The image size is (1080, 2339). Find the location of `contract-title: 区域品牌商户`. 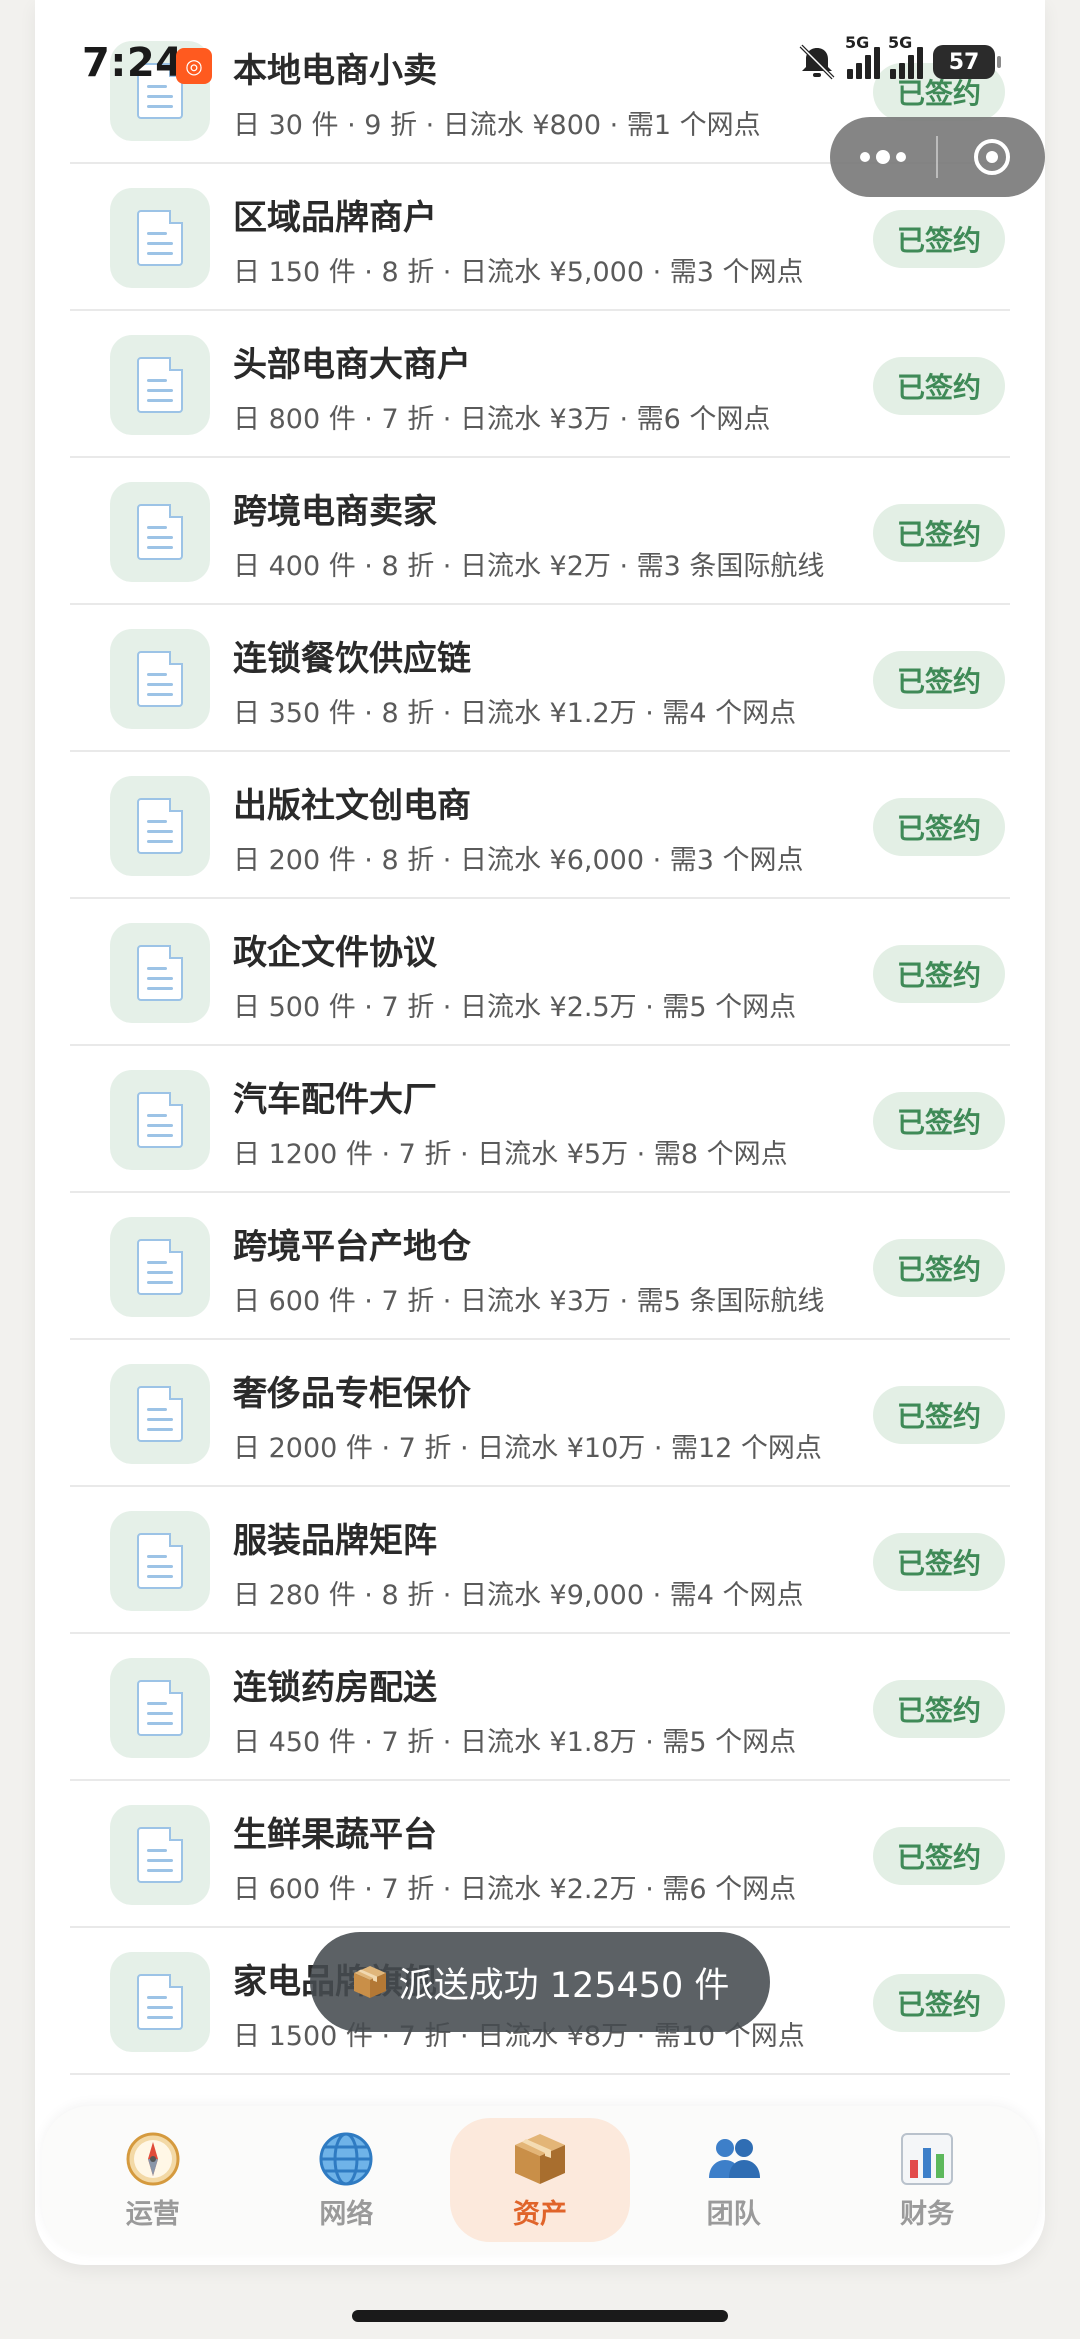

contract-title: 区域品牌商户 is located at coordinates (335, 218).